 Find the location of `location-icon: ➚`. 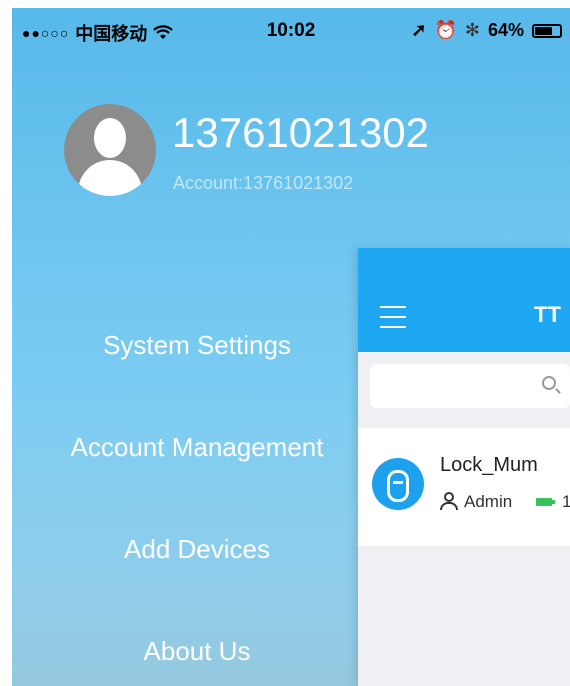

location-icon: ➚ is located at coordinates (419, 30).